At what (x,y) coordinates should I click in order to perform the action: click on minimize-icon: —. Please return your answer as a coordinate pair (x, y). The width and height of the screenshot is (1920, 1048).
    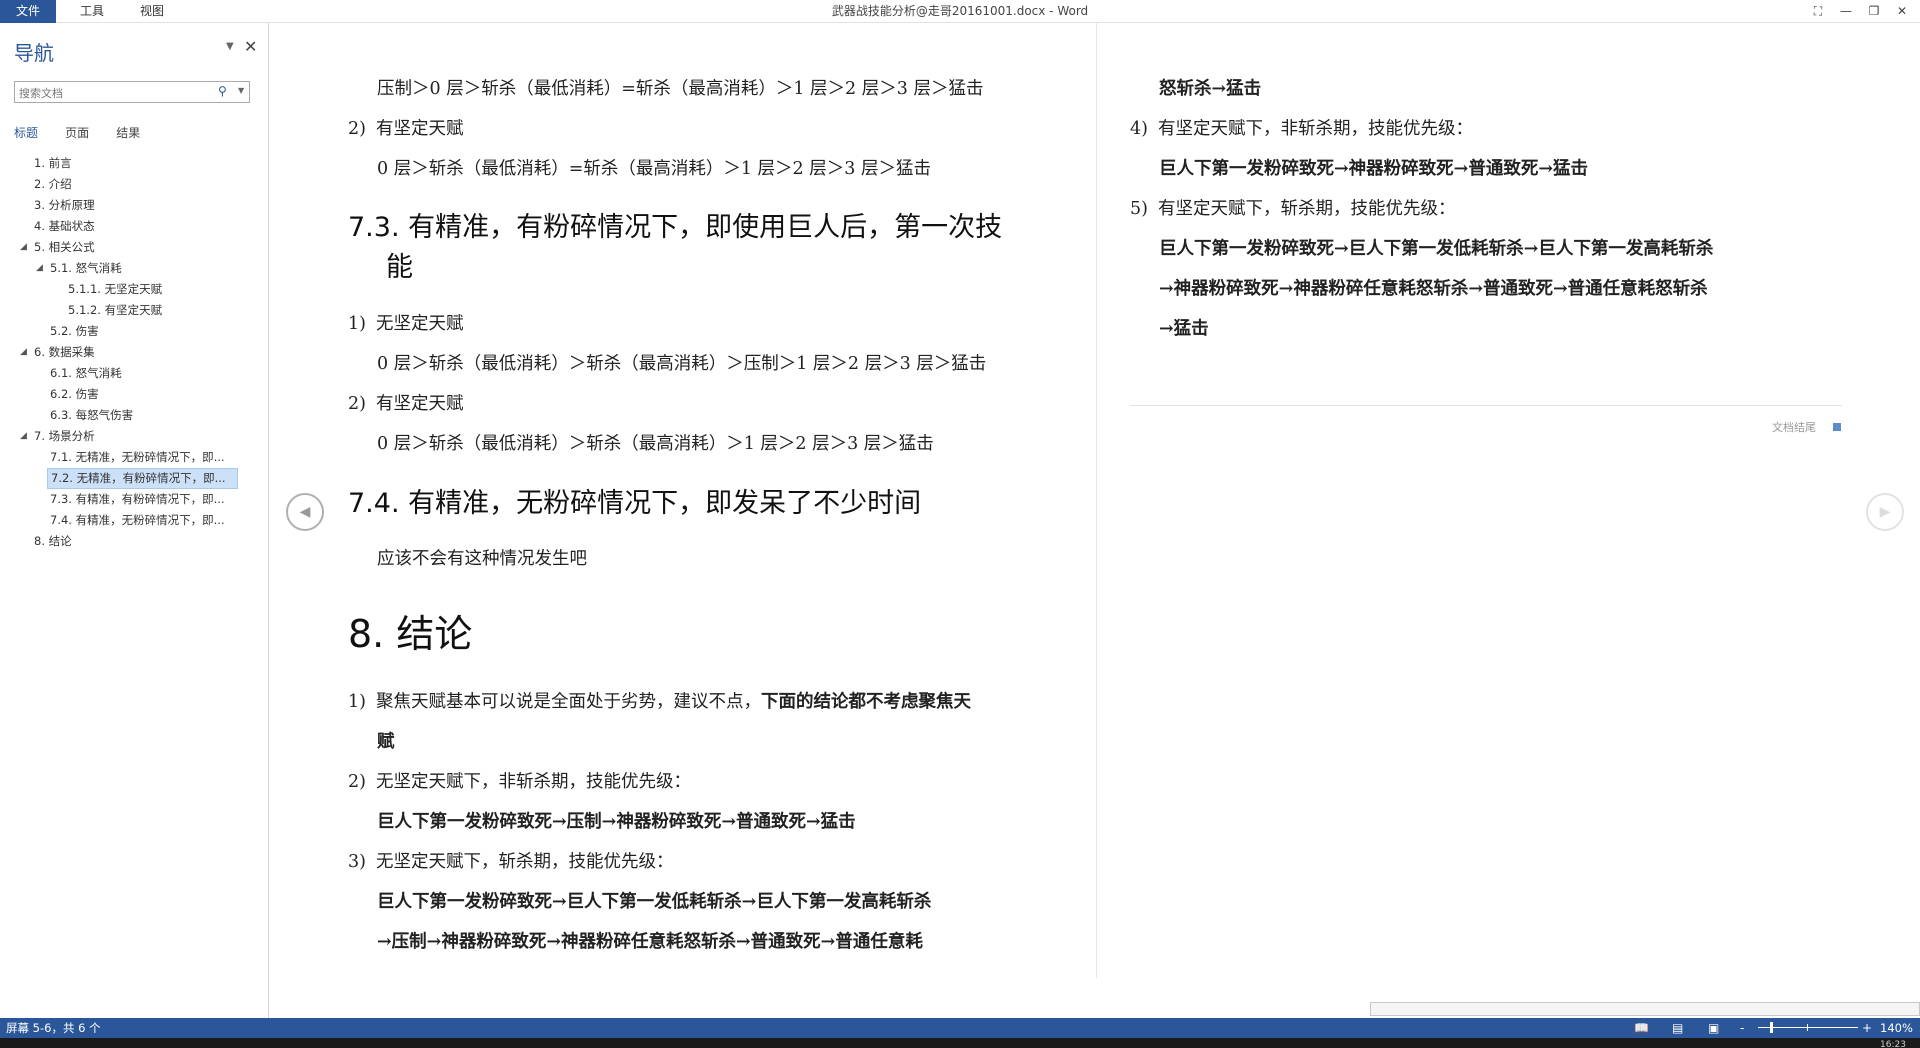
    Looking at the image, I should click on (1846, 11).